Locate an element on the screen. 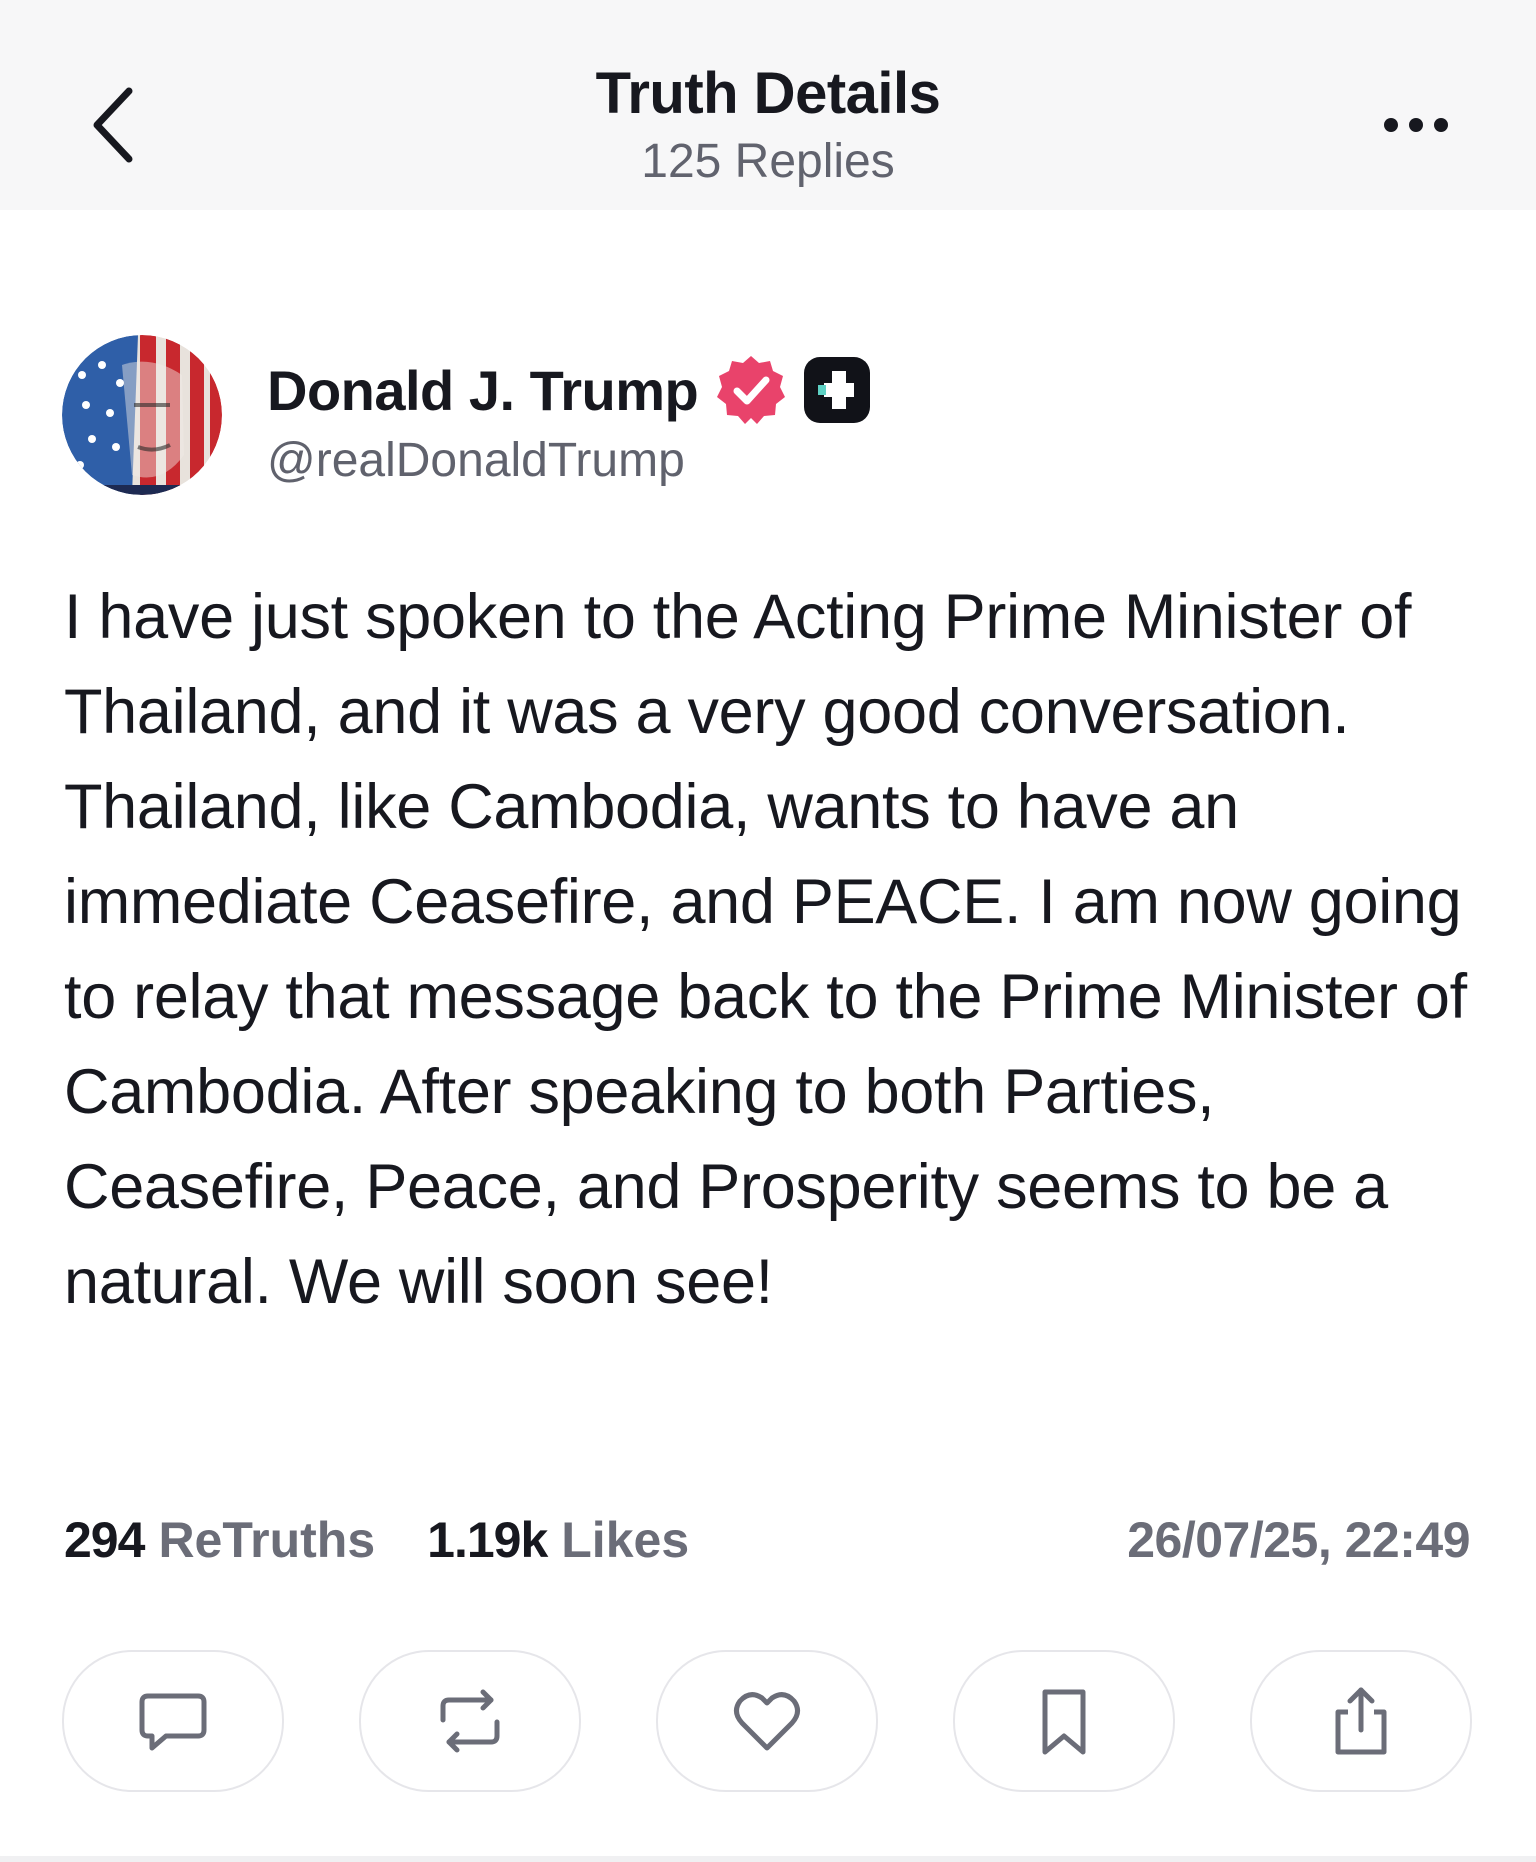  top-bar: Truth Details 125 Replies is located at coordinates (768, 105).